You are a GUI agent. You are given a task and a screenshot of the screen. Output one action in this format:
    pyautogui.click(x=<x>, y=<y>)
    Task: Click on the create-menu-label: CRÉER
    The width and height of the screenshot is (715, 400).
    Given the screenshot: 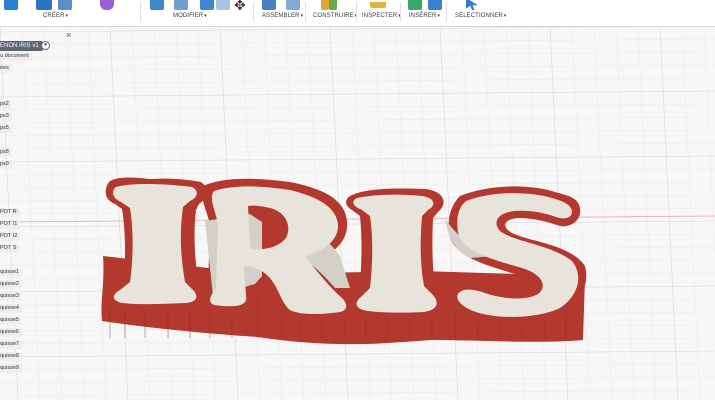 What is the action you would take?
    pyautogui.click(x=54, y=16)
    